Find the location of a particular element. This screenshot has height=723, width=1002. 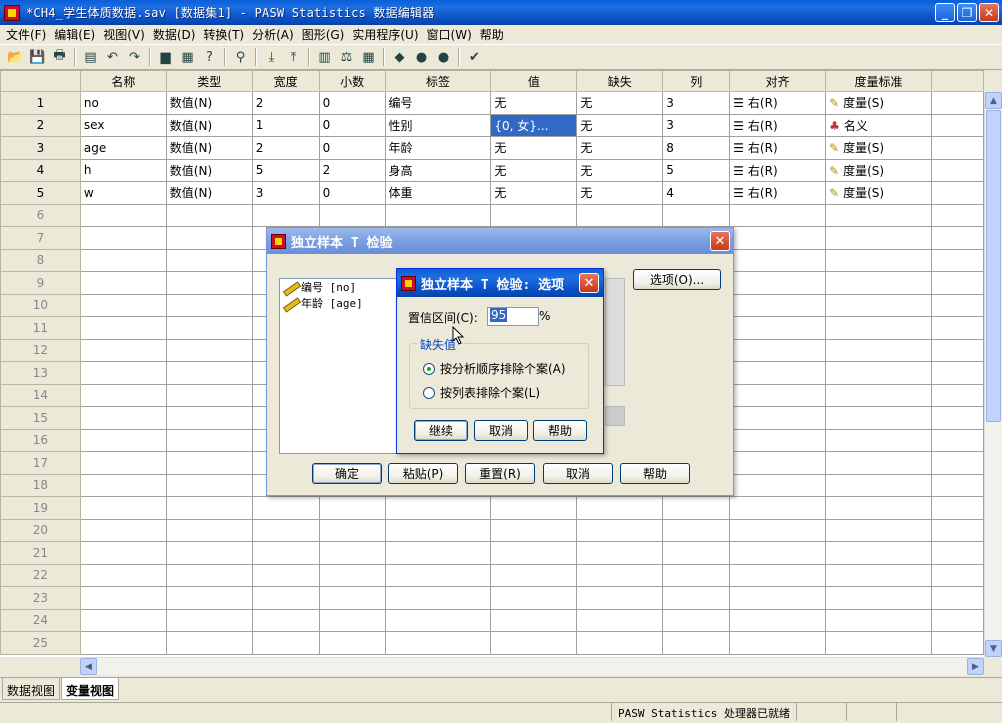

menu-edit: 编辑(E) is located at coordinates (76, 34).